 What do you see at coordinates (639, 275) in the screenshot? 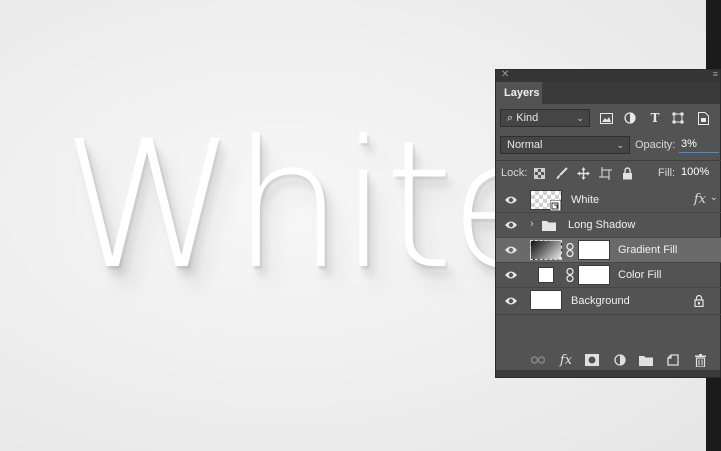
I see `layer-name: Color Fill` at bounding box center [639, 275].